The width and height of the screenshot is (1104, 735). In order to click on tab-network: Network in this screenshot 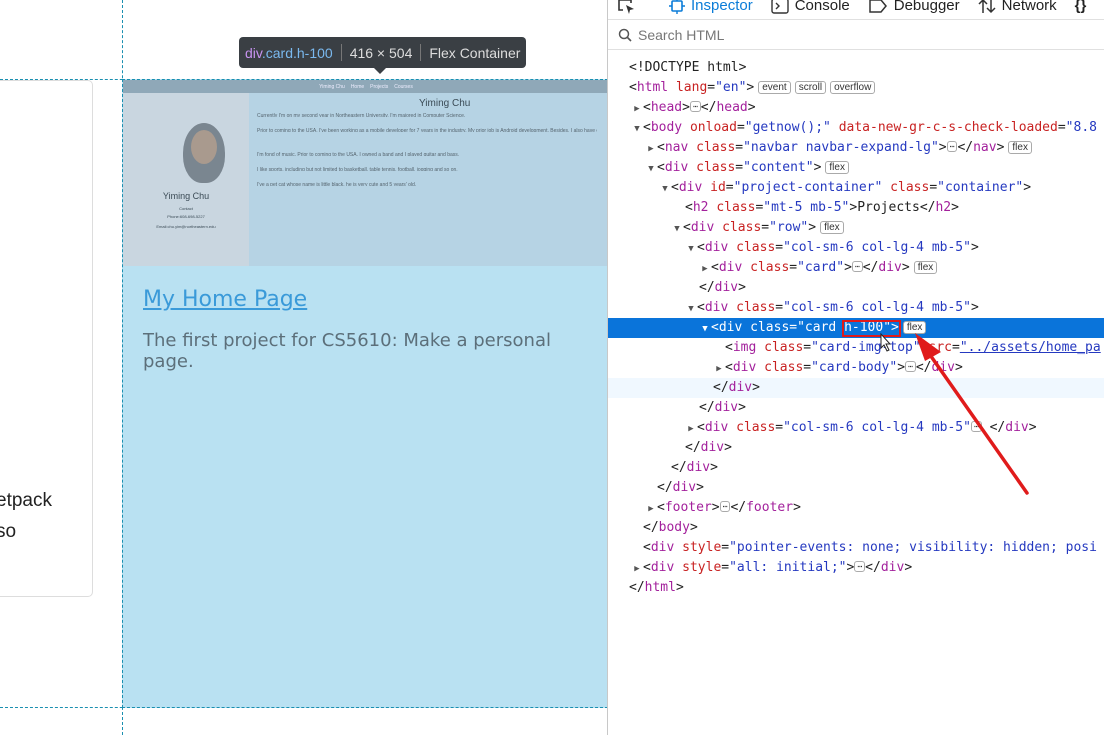, I will do `click(1017, 7)`.